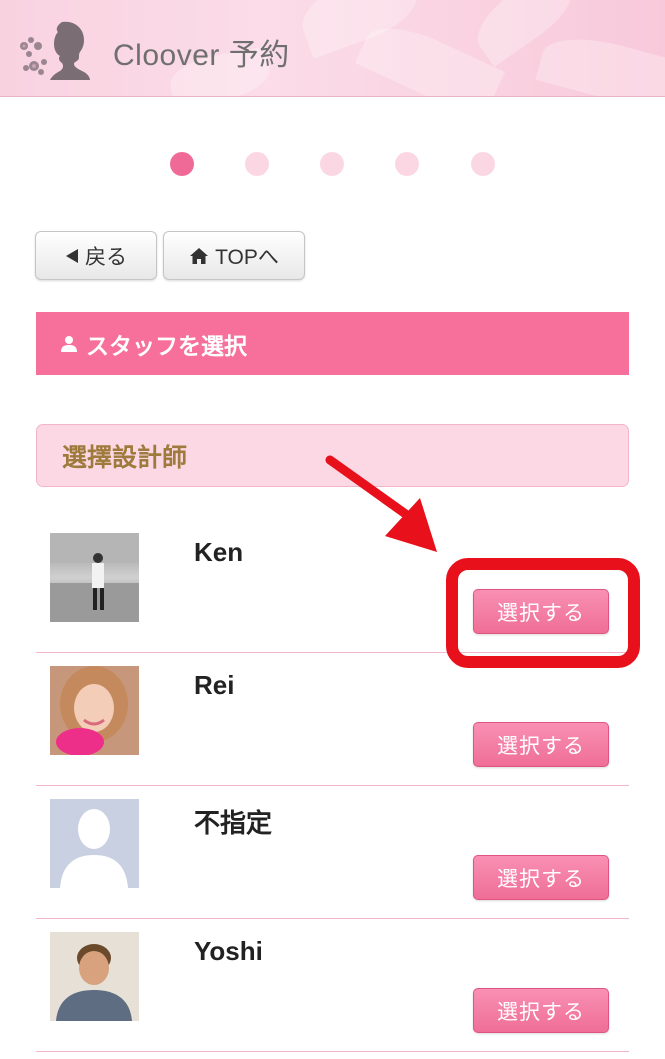 This screenshot has height=1059, width=665. What do you see at coordinates (69, 343) in the screenshot?
I see `user-icon` at bounding box center [69, 343].